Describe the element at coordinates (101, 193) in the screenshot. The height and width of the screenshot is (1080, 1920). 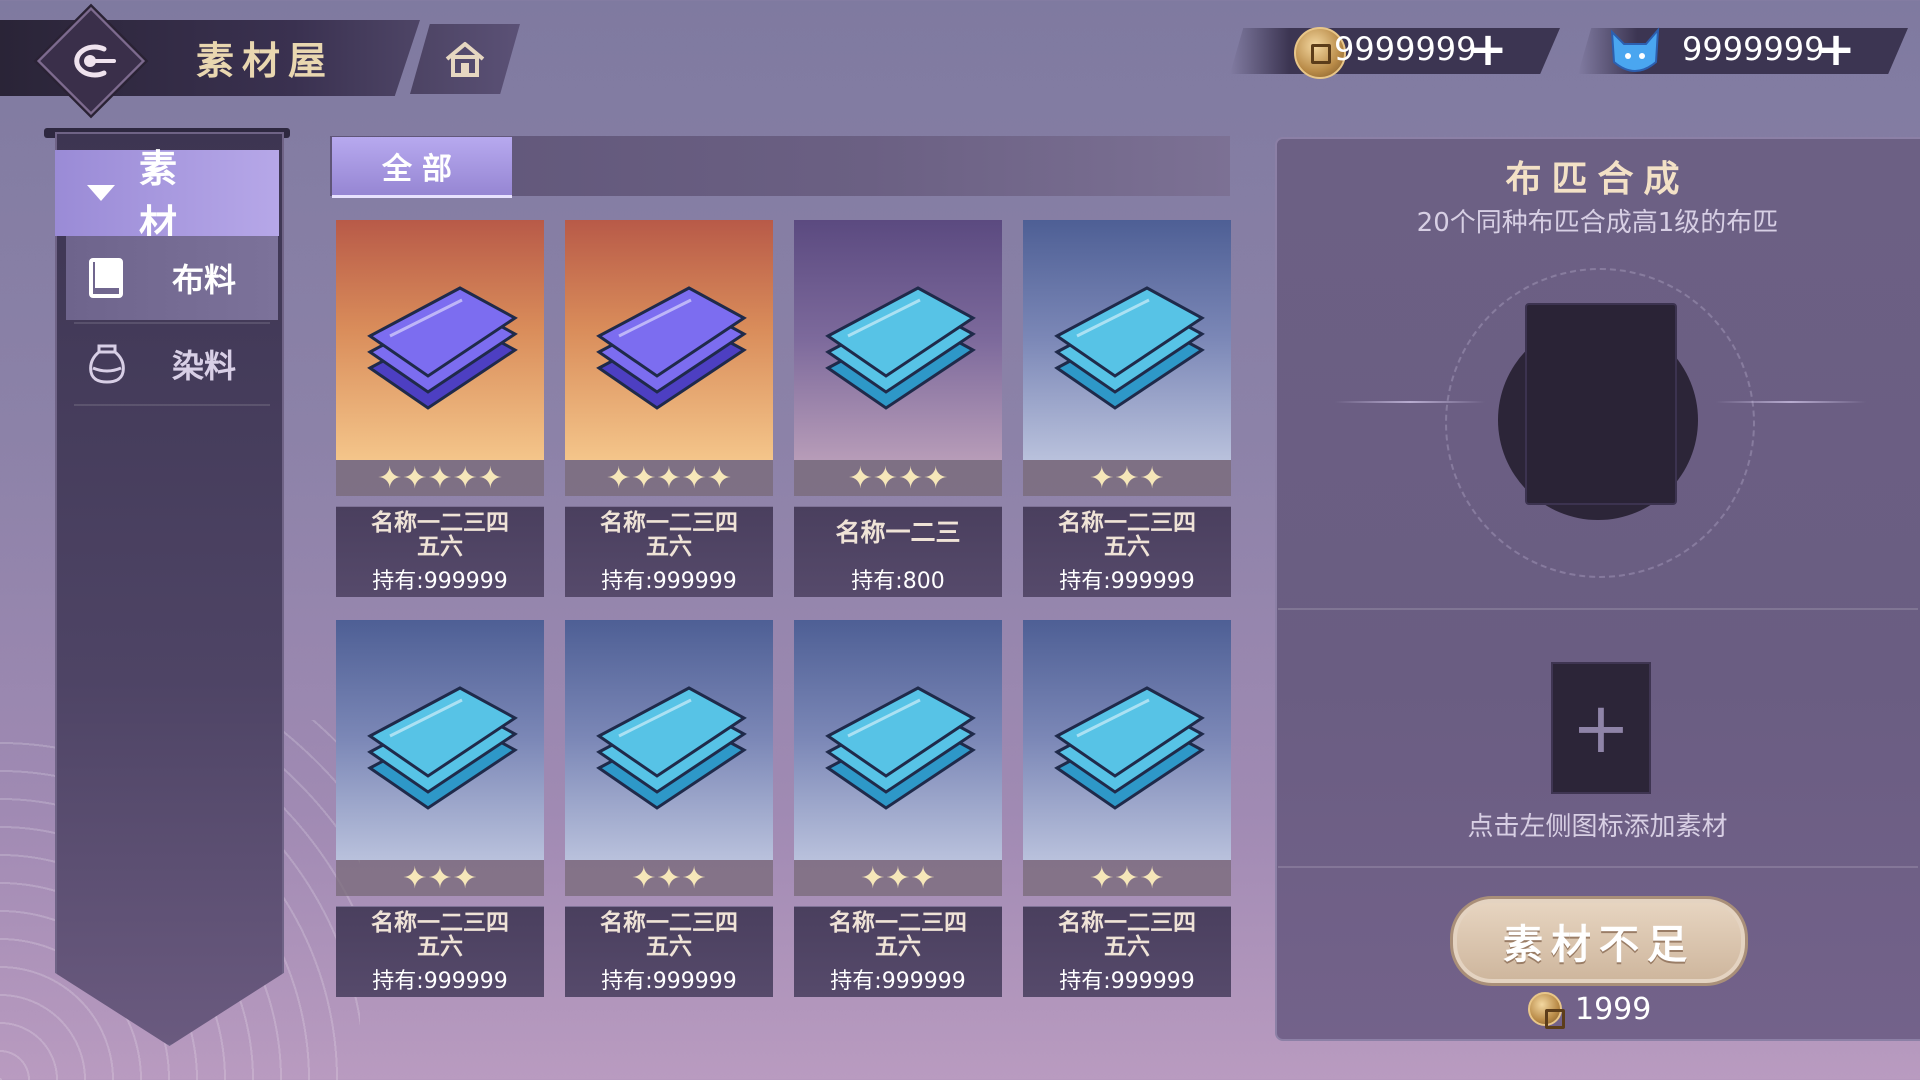
I see `chevron-down-icon` at that location.